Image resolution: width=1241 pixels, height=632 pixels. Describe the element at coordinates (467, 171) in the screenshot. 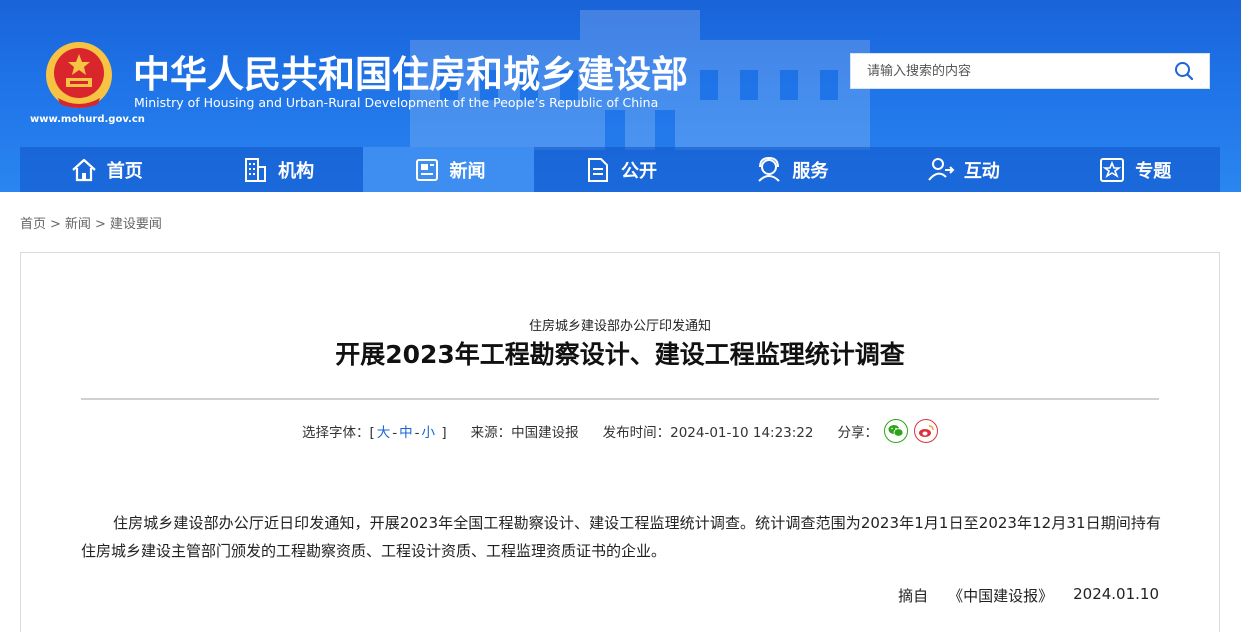

I see `nav-label: 新闻` at that location.